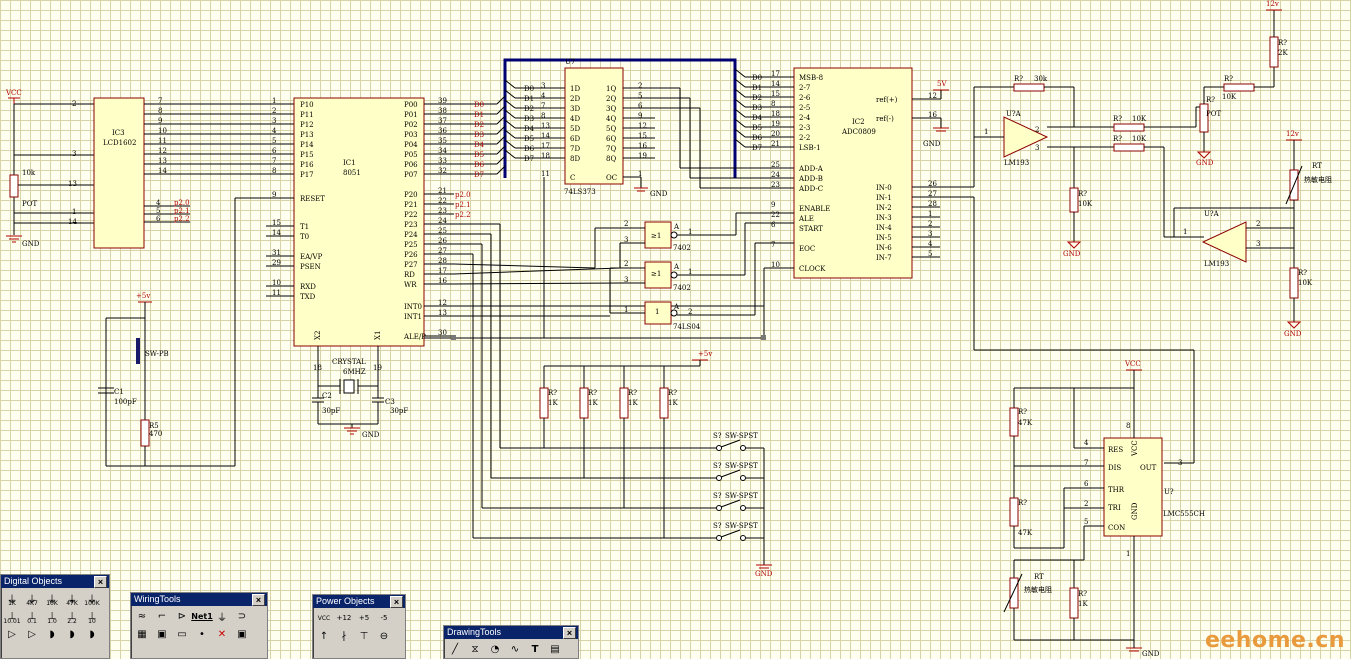 This screenshot has width=1351, height=659. What do you see at coordinates (202, 616) in the screenshot?
I see `net-label-icon: Net1` at bounding box center [202, 616].